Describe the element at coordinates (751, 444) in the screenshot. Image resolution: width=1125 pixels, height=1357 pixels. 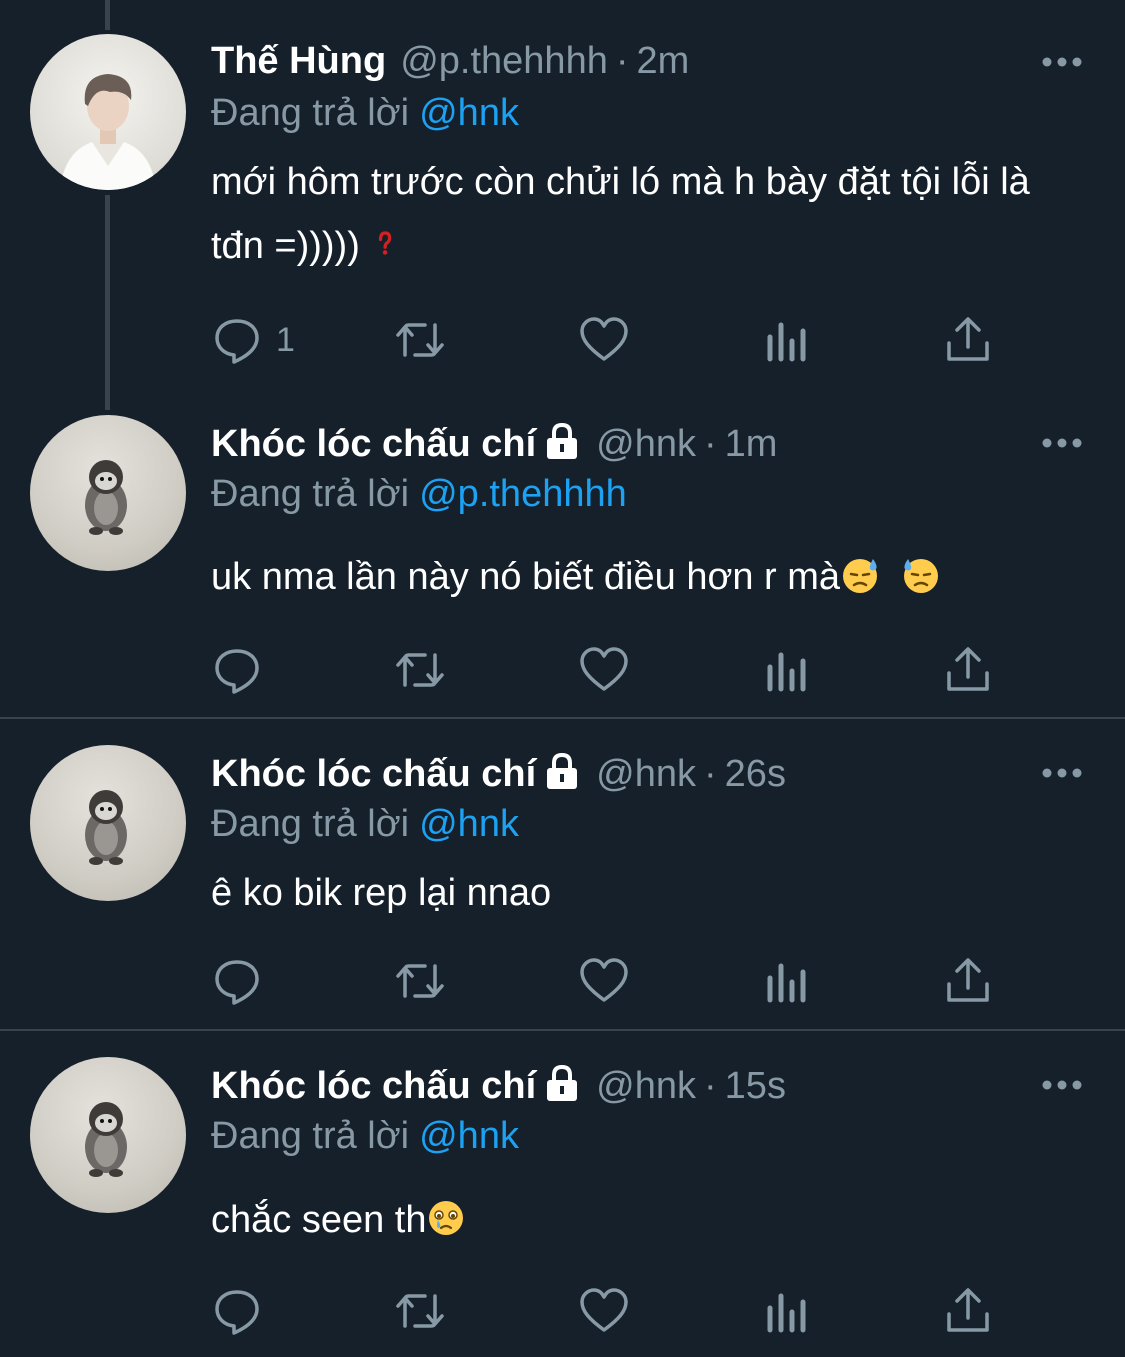
I see `timestamp: 1m` at that location.